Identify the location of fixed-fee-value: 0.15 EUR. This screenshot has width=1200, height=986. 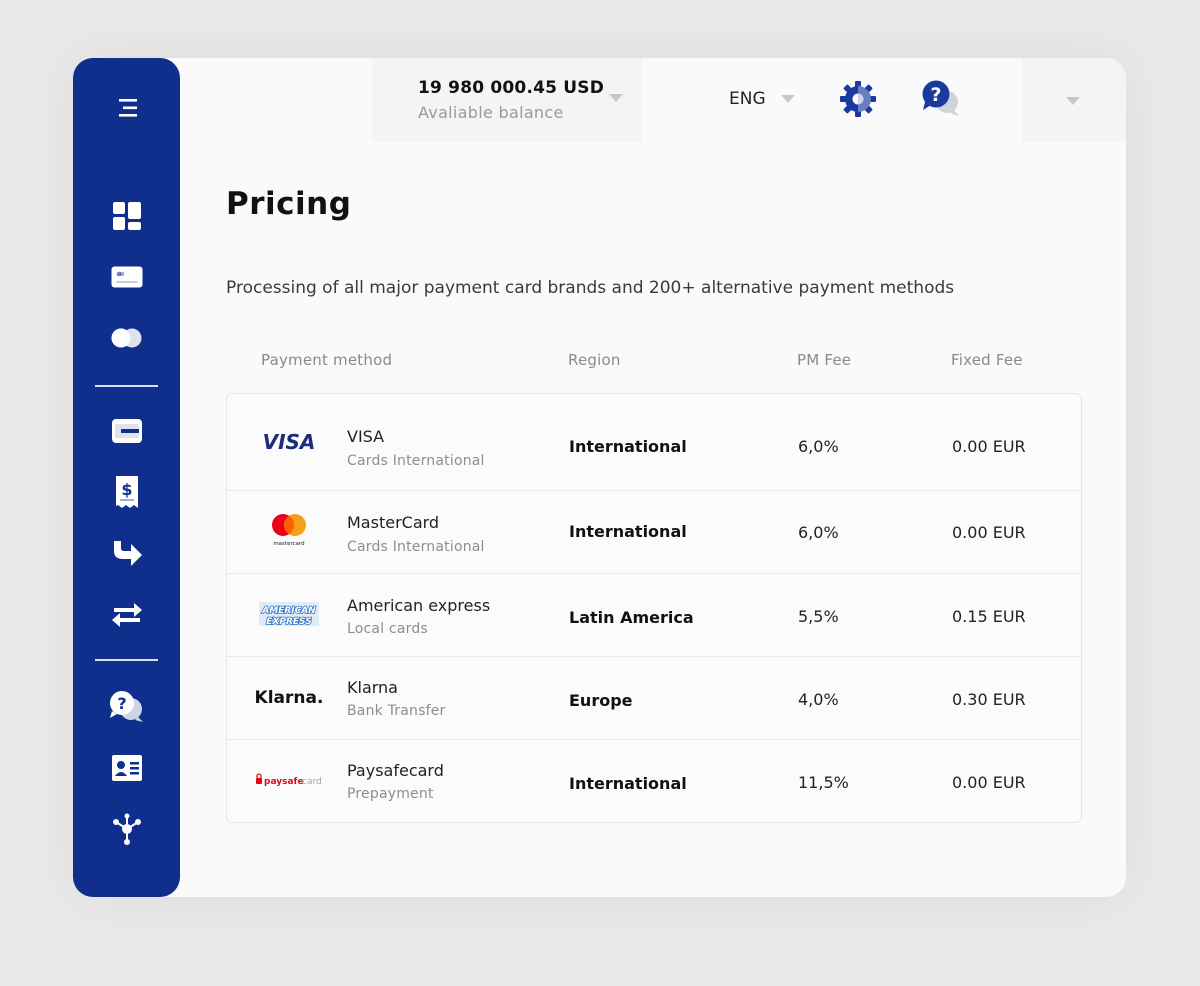
(989, 616).